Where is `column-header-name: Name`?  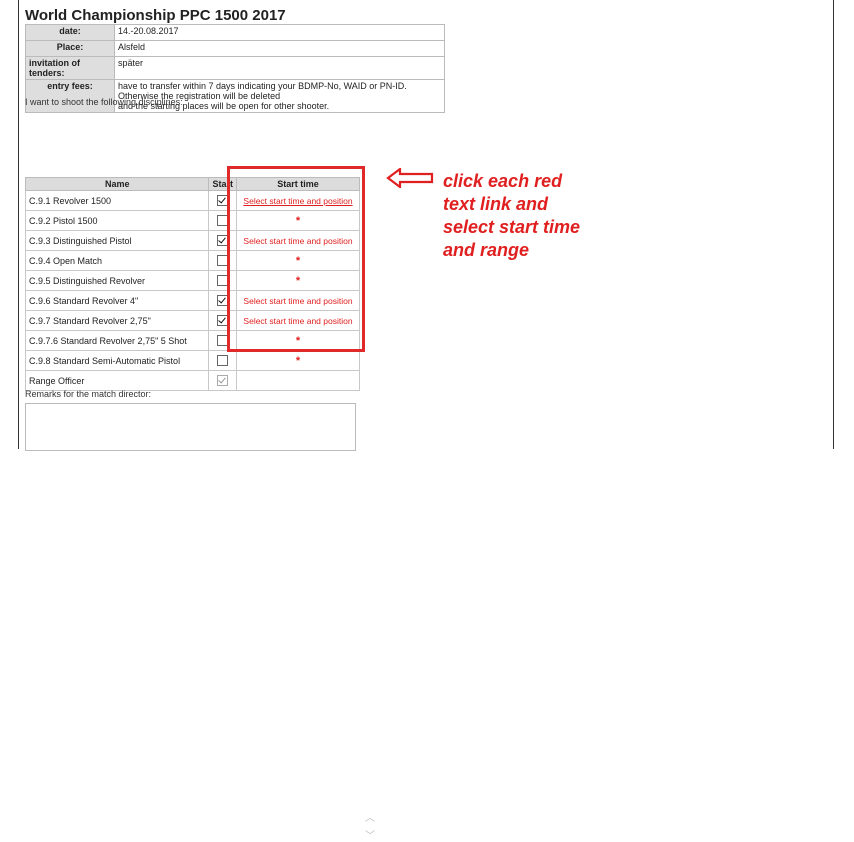 column-header-name: Name is located at coordinates (117, 184).